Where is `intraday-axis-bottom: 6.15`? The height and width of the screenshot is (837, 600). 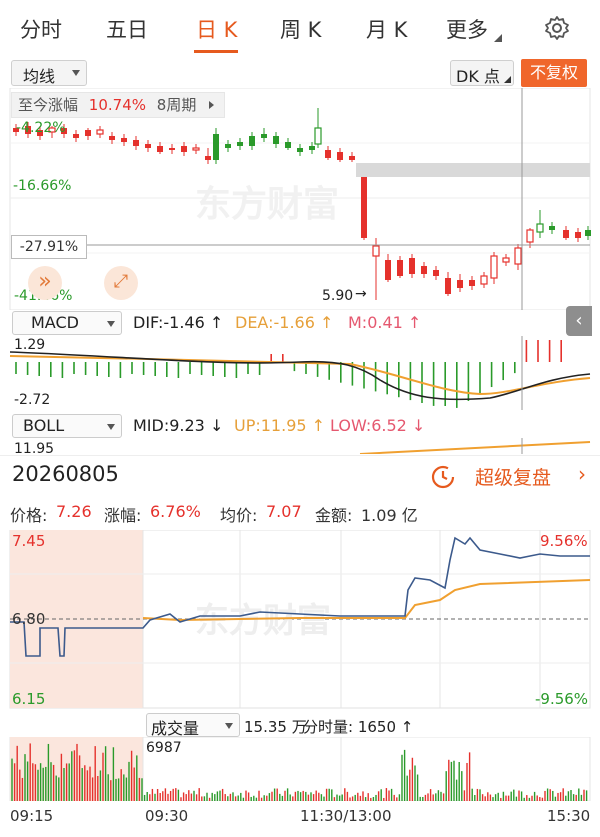 intraday-axis-bottom: 6.15 is located at coordinates (29, 699).